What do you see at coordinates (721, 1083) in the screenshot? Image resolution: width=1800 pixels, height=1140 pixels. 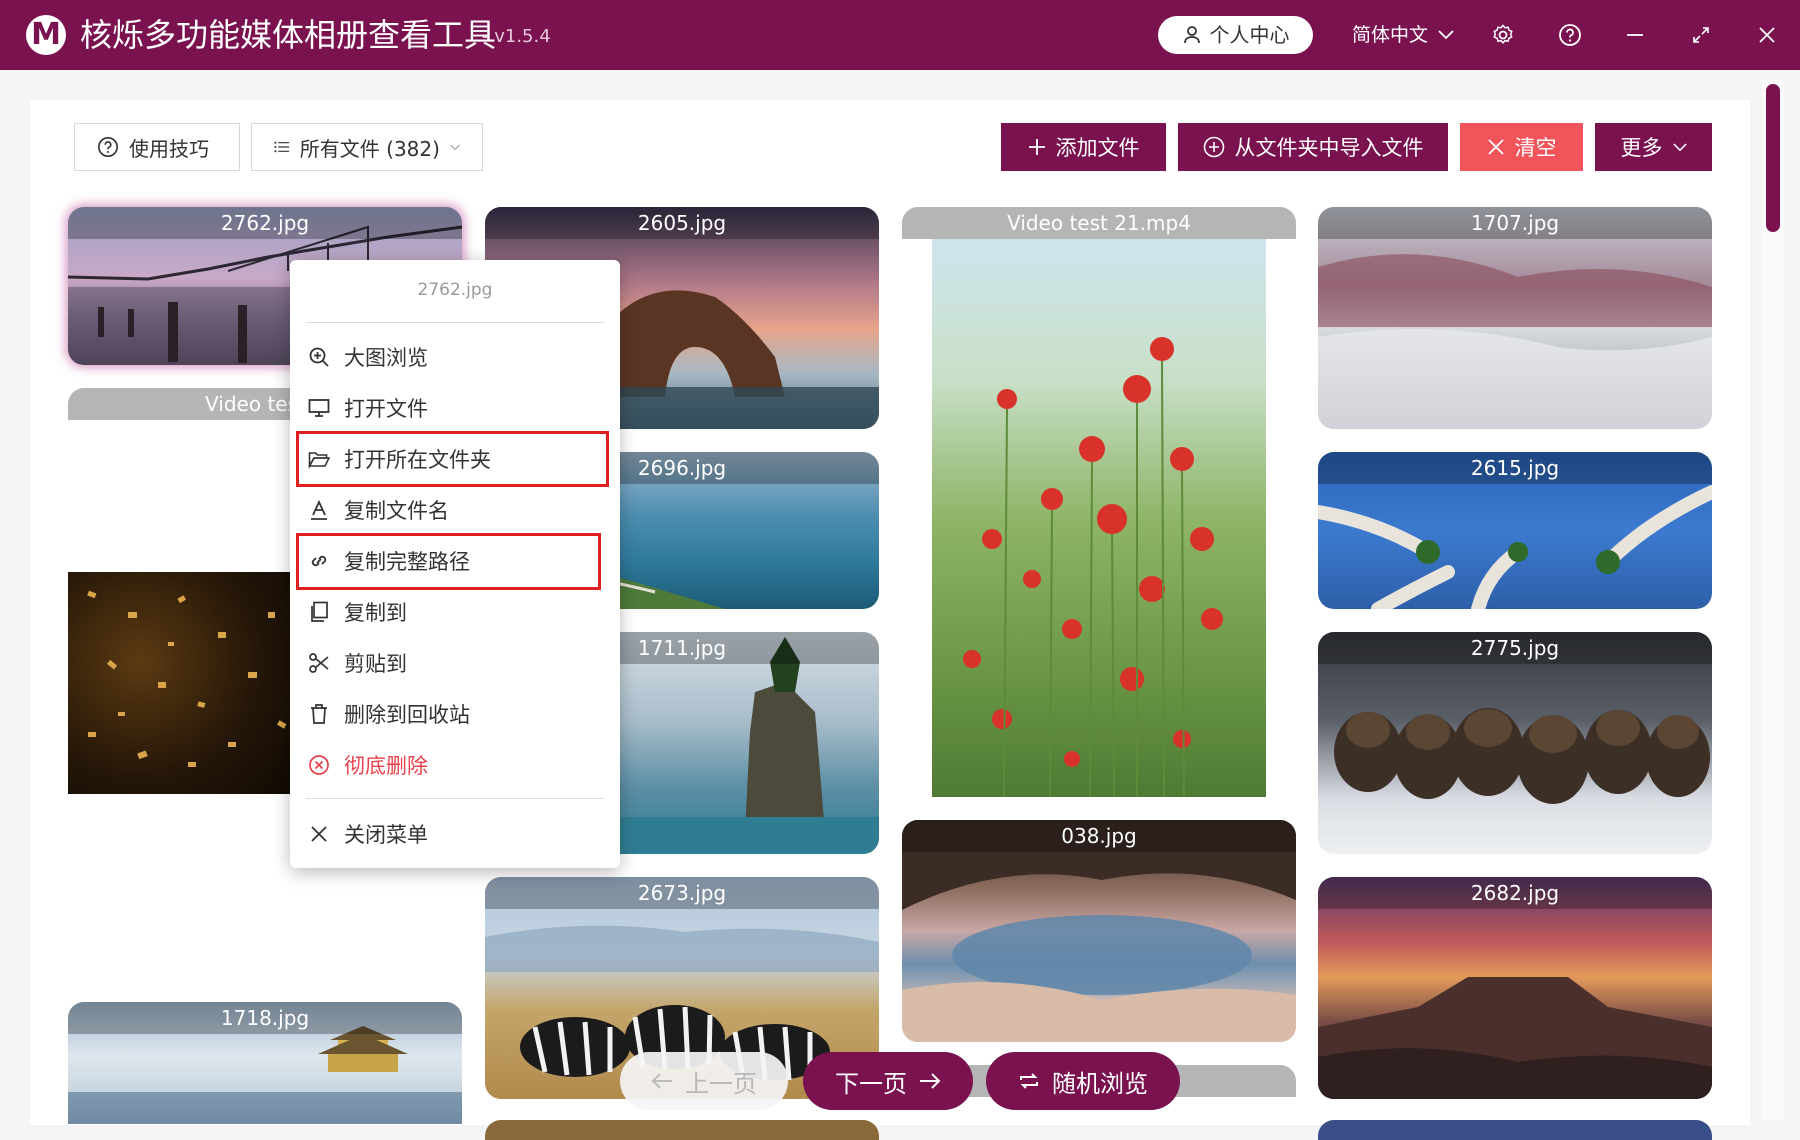 I see `prev-page-label: 上一页` at bounding box center [721, 1083].